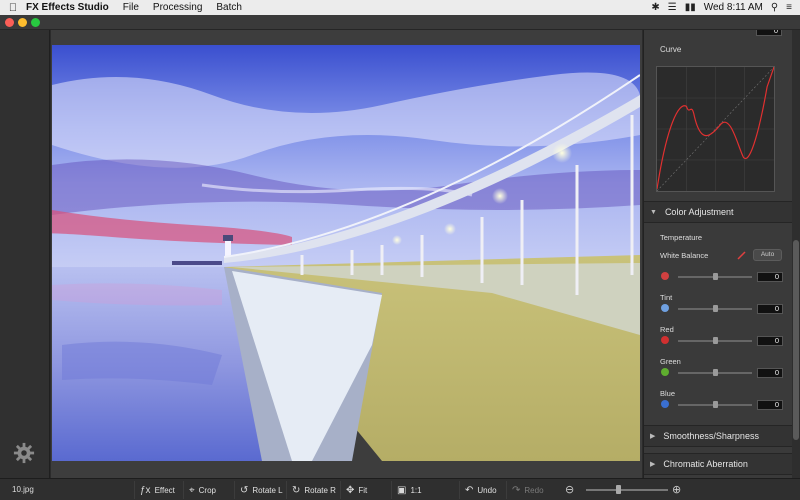  Describe the element at coordinates (145, 490) in the screenshot. I see `fx-icon: ƒx` at that location.